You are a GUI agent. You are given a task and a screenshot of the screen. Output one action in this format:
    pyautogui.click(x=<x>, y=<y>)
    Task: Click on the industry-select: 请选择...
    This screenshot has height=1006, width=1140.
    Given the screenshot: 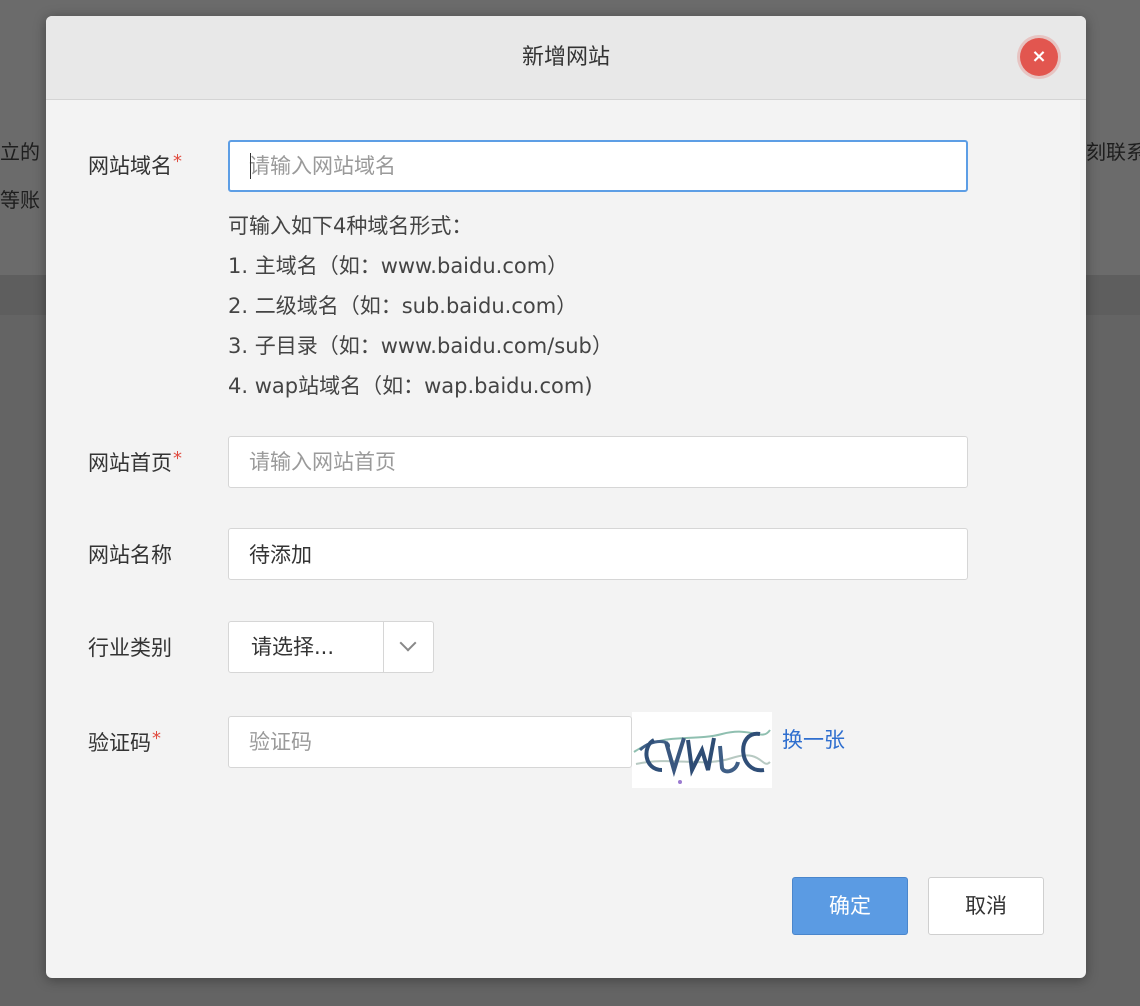 What is the action you would take?
    pyautogui.click(x=331, y=647)
    